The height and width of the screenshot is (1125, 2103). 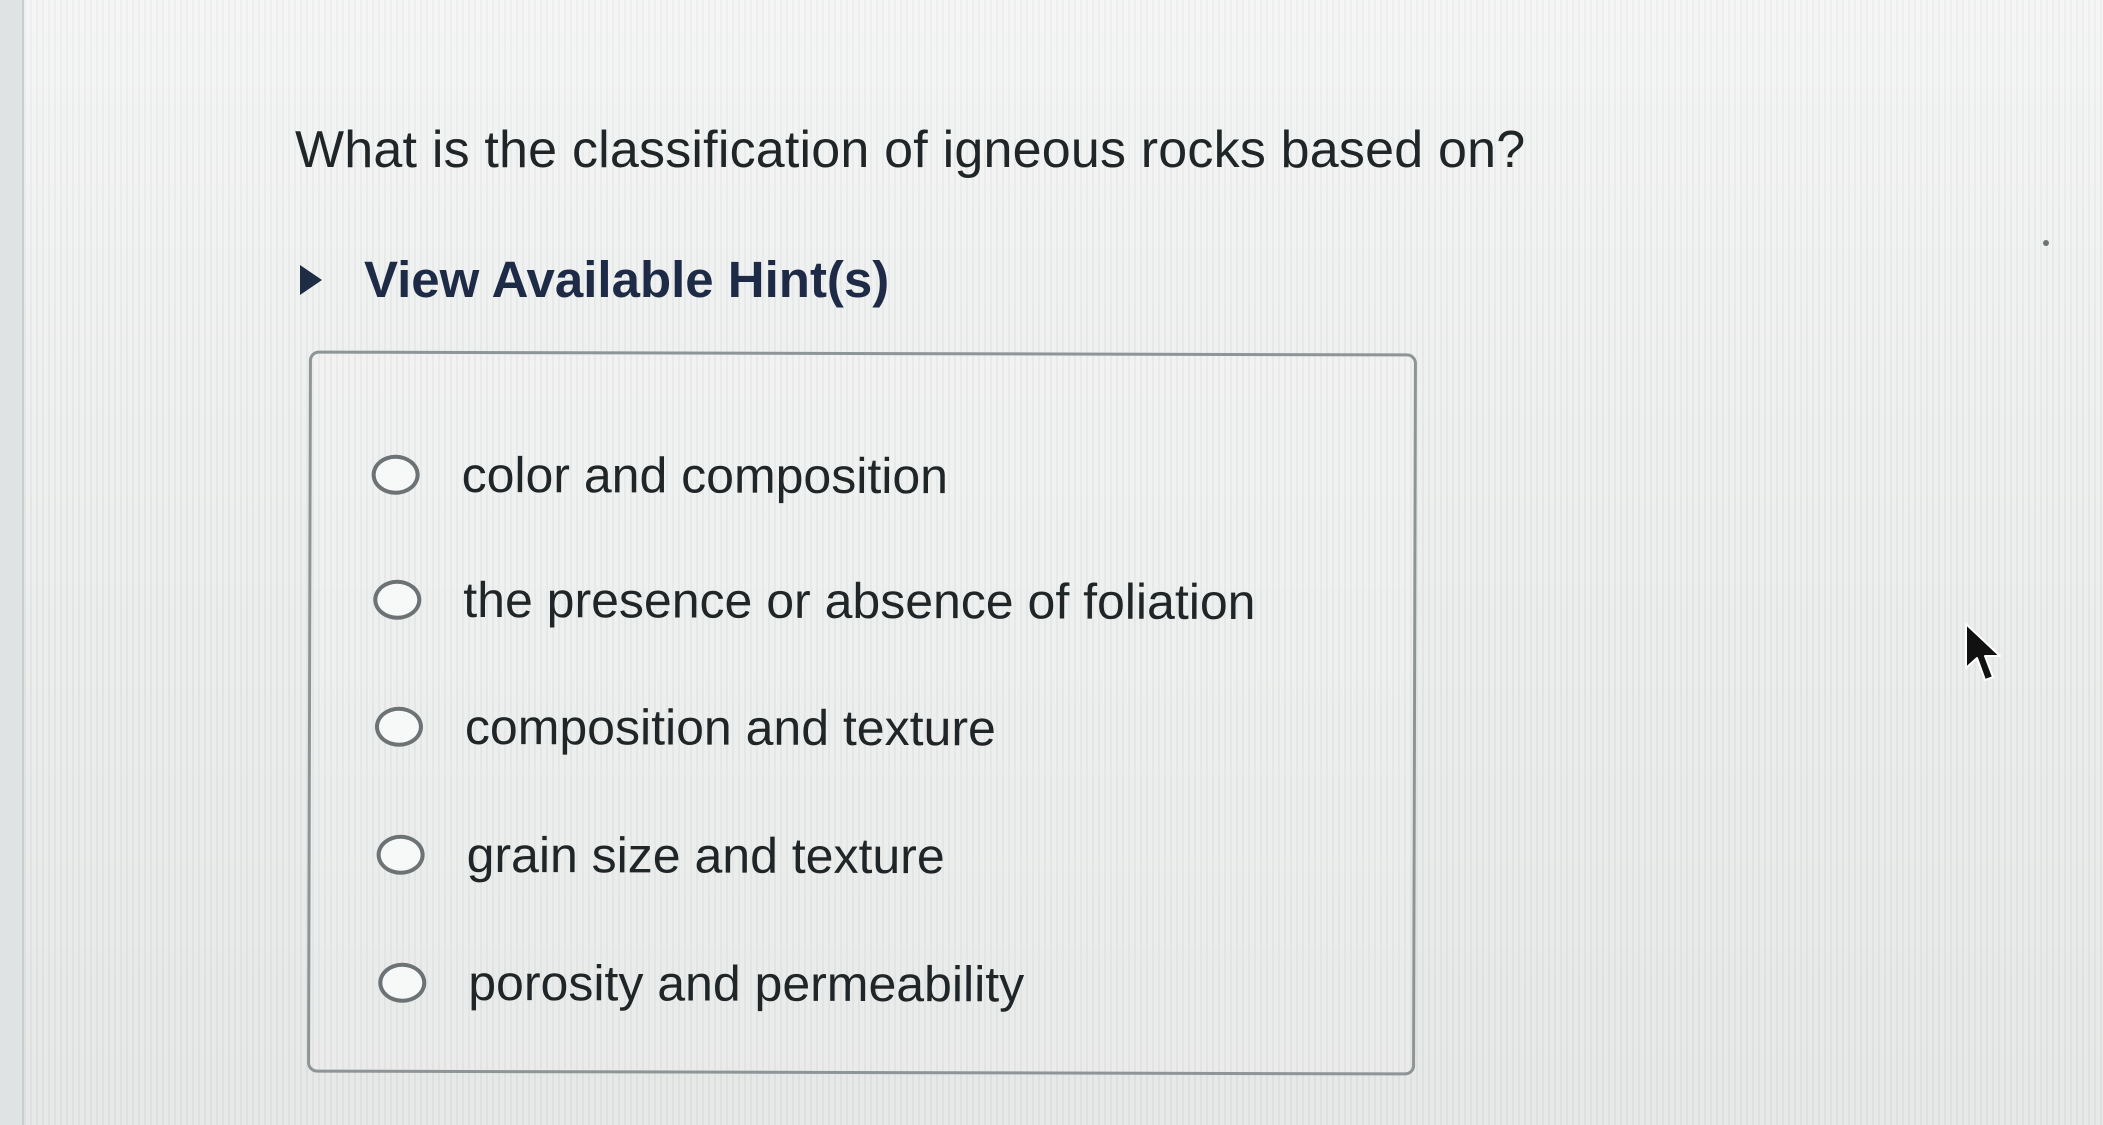 I want to click on answer-option: color and composition, so click(x=660, y=476).